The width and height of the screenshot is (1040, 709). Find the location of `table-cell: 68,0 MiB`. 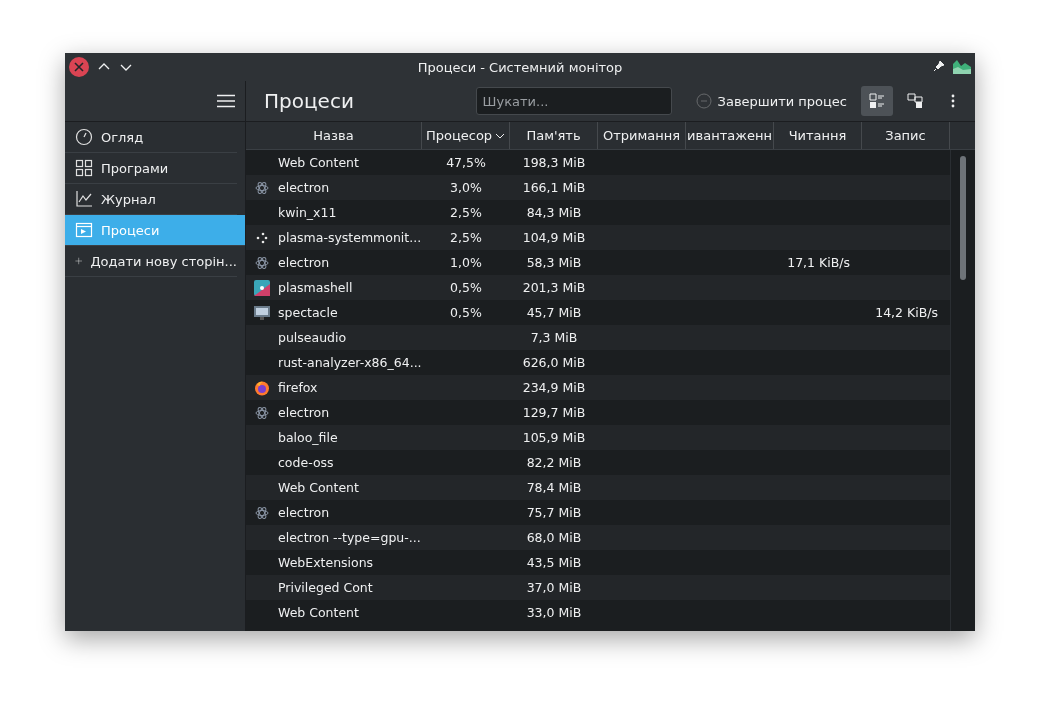

table-cell: 68,0 MiB is located at coordinates (554, 537).